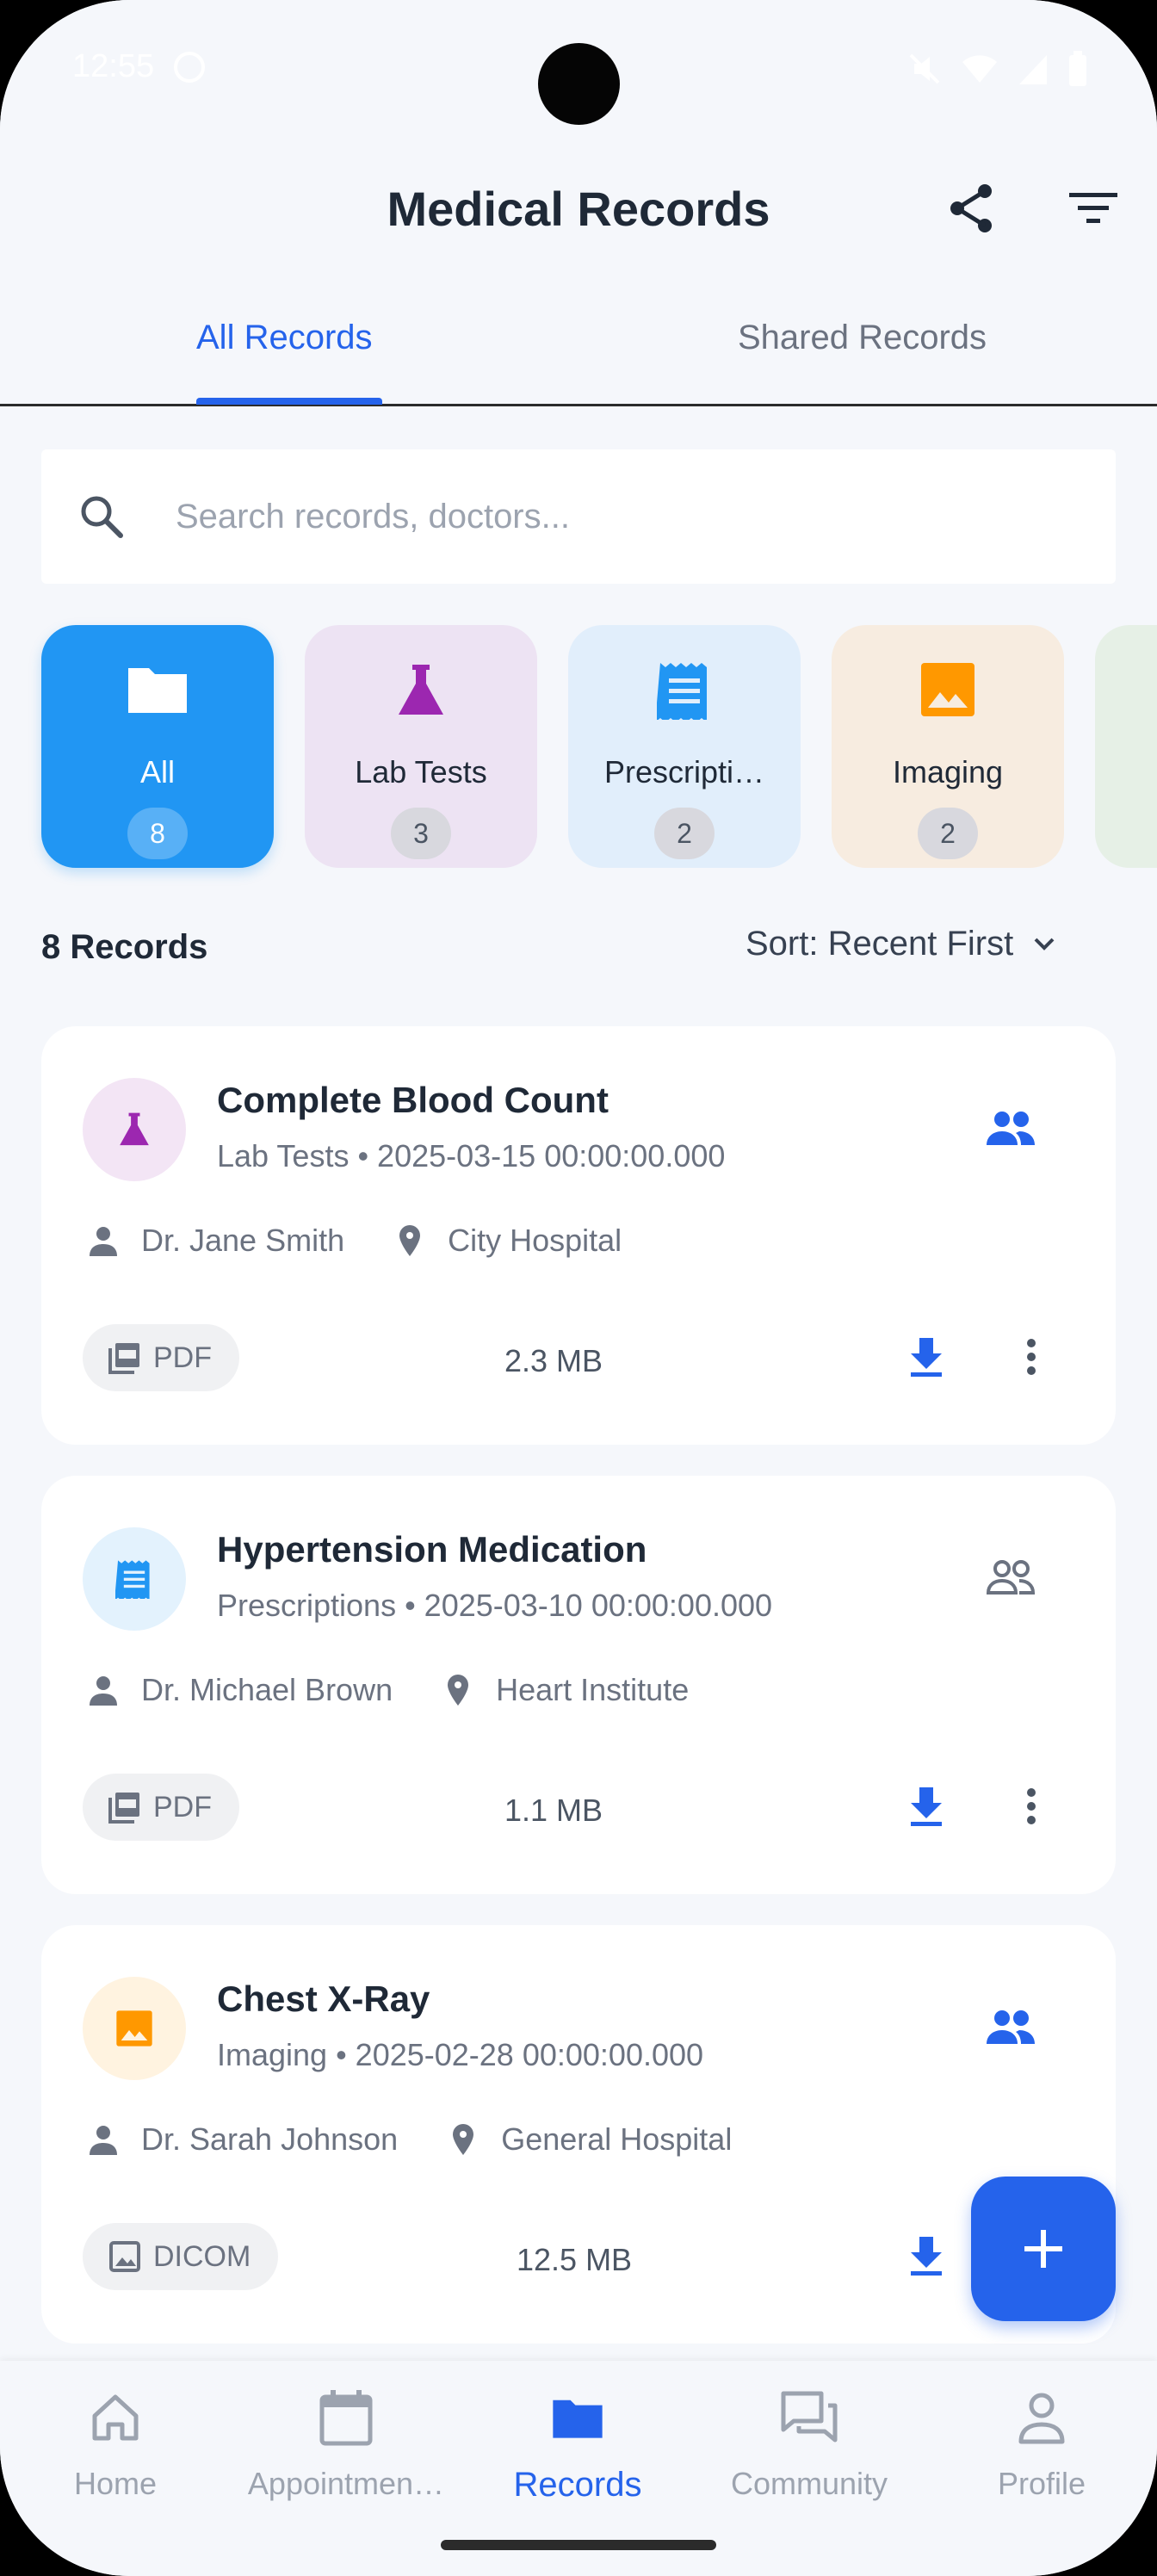  What do you see at coordinates (1045, 945) in the screenshot?
I see `chevron-down-icon` at bounding box center [1045, 945].